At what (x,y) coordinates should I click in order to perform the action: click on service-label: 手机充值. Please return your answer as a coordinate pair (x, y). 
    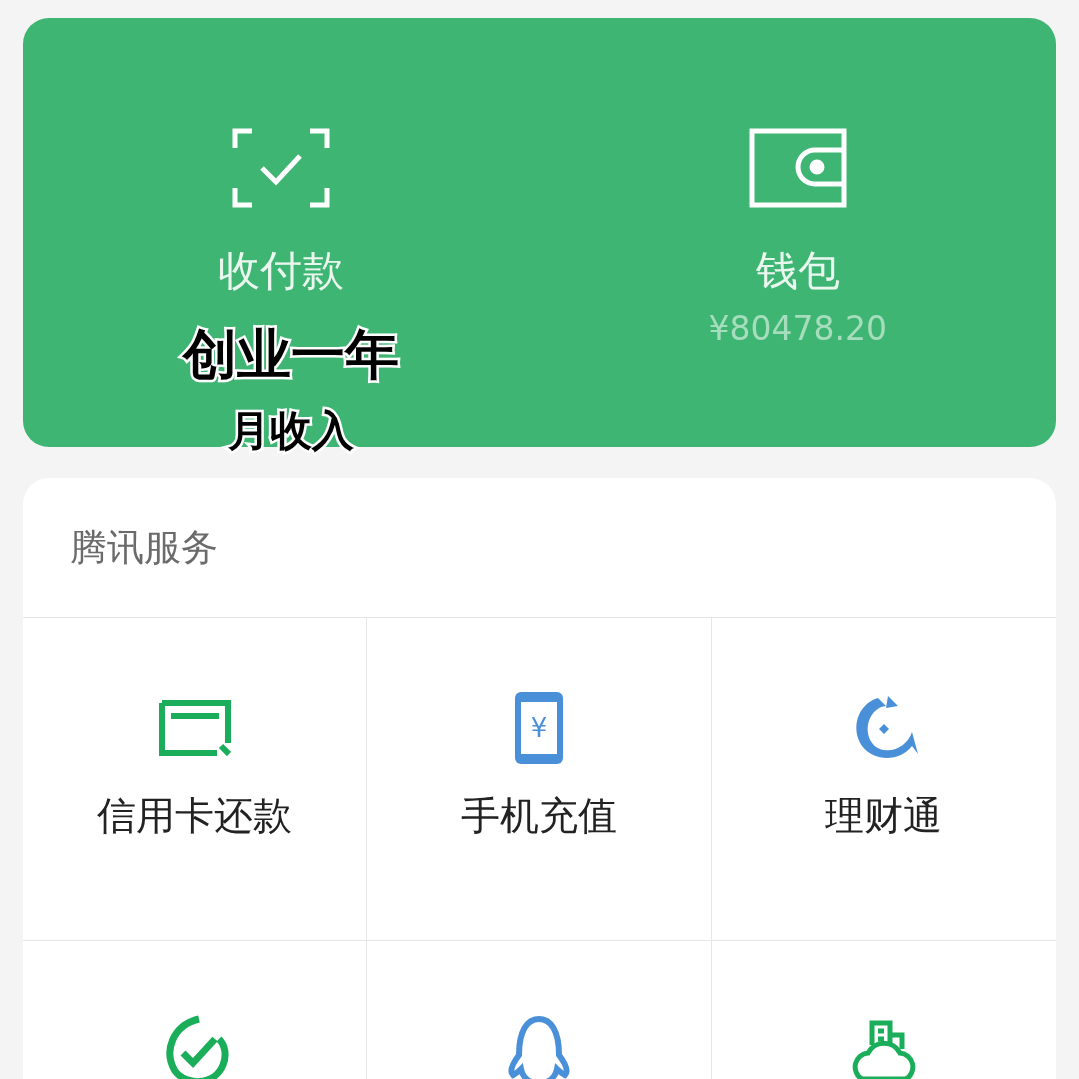
    Looking at the image, I should click on (539, 815).